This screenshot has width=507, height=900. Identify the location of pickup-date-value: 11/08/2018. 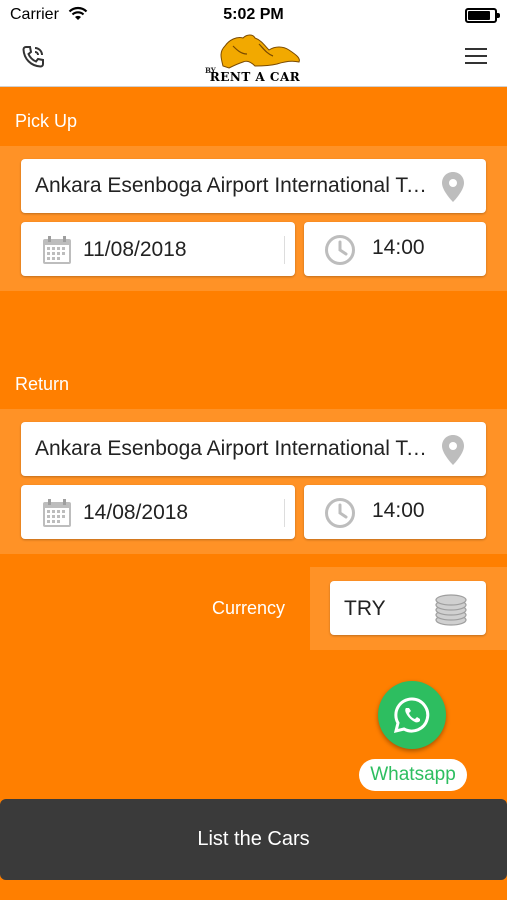
(135, 249).